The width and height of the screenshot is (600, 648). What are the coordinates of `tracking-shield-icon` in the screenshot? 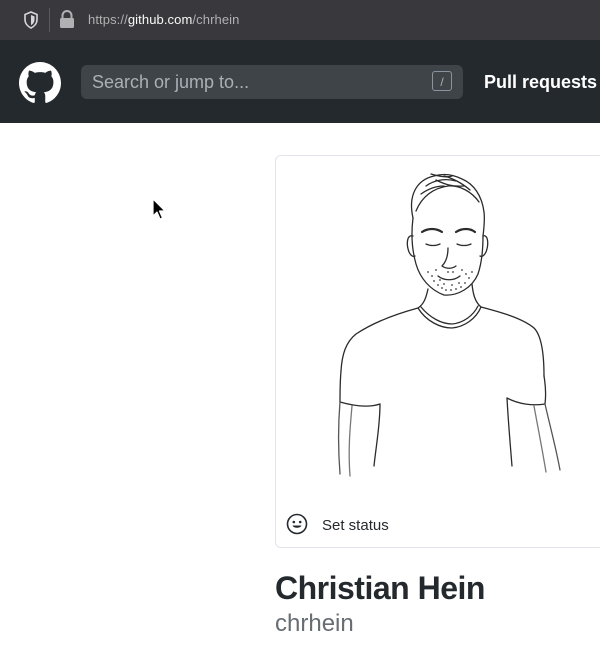 It's located at (31, 20).